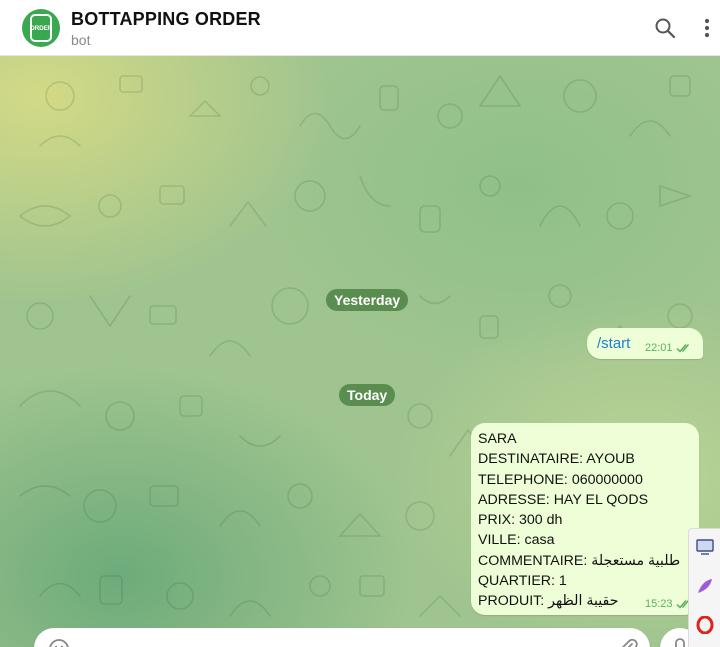 The width and height of the screenshot is (720, 647). What do you see at coordinates (81, 40) in the screenshot?
I see `chat-subtitle: bot` at bounding box center [81, 40].